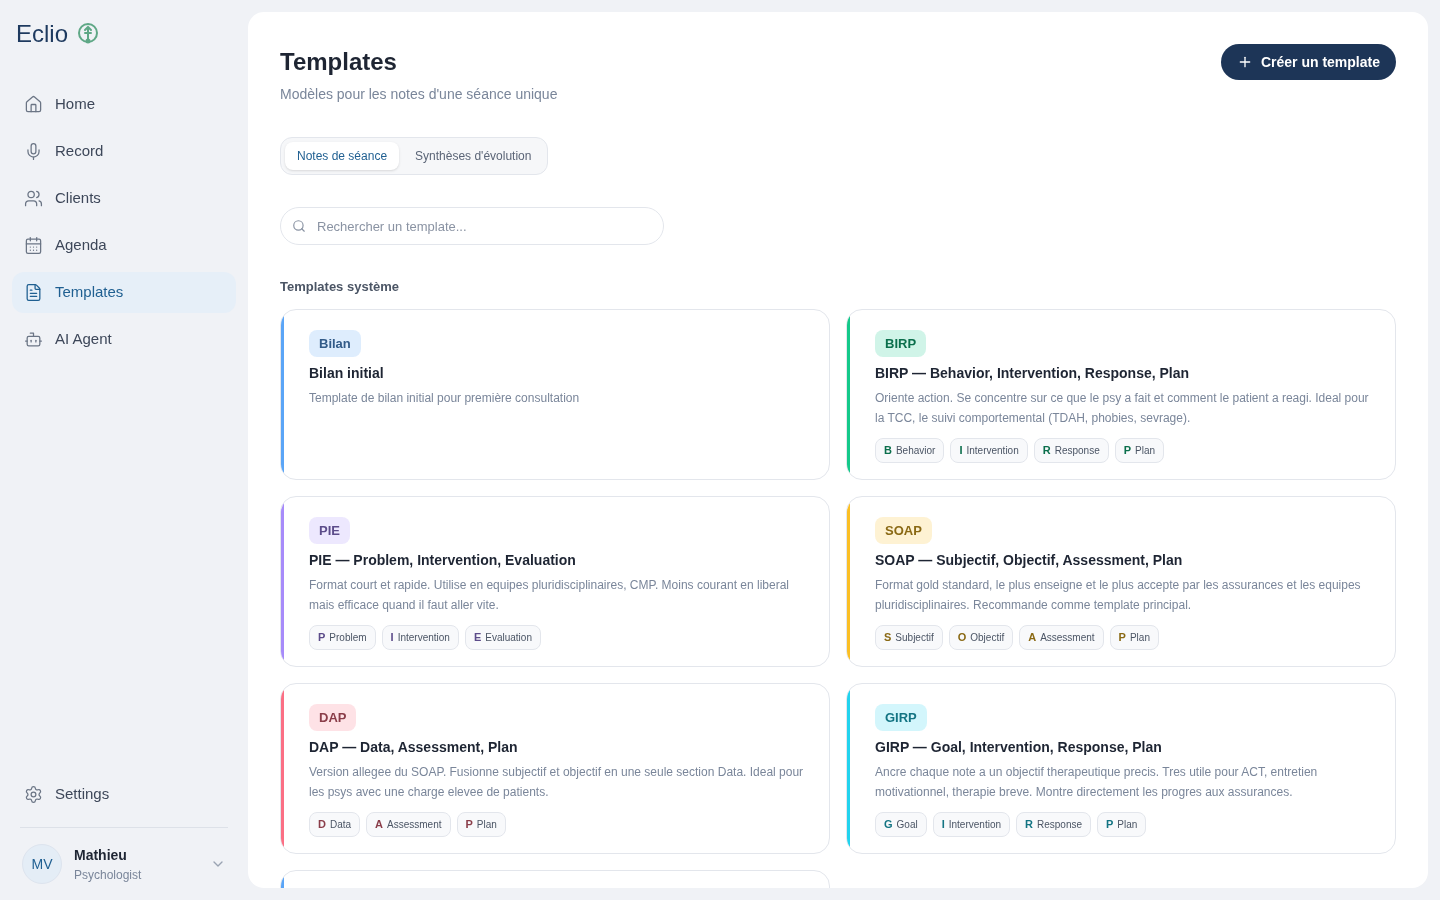 This screenshot has height=900, width=1440. What do you see at coordinates (42, 34) in the screenshot?
I see `brand-name: Eclio` at bounding box center [42, 34].